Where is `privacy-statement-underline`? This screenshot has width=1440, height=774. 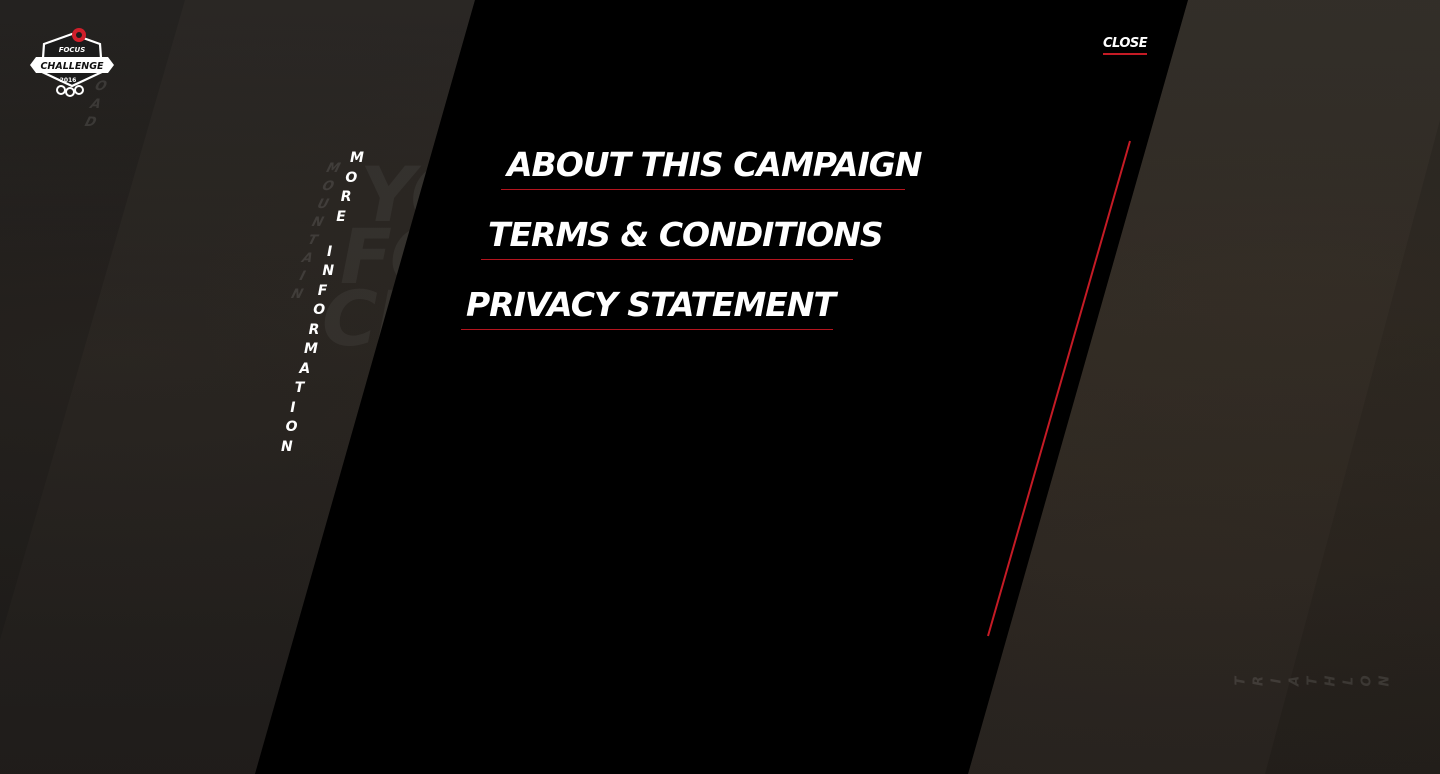 privacy-statement-underline is located at coordinates (647, 329).